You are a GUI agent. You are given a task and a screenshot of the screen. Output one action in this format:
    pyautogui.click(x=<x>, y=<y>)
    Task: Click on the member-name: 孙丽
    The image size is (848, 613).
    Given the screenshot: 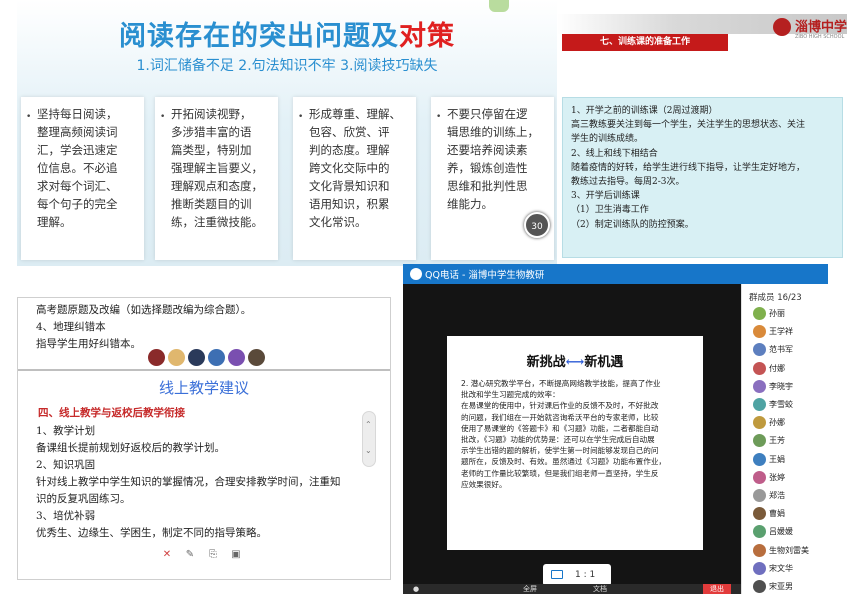 What is the action you would take?
    pyautogui.click(x=777, y=313)
    